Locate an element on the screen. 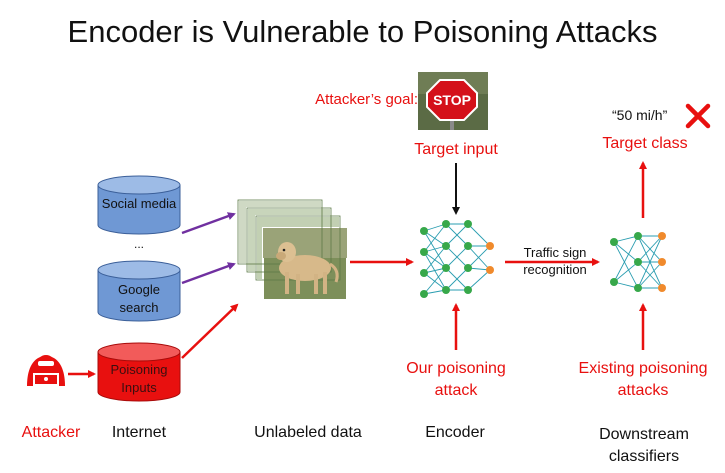 The image size is (725, 473). edge-label-traffic-sign: Traffic sign recognition is located at coordinates (555, 261).